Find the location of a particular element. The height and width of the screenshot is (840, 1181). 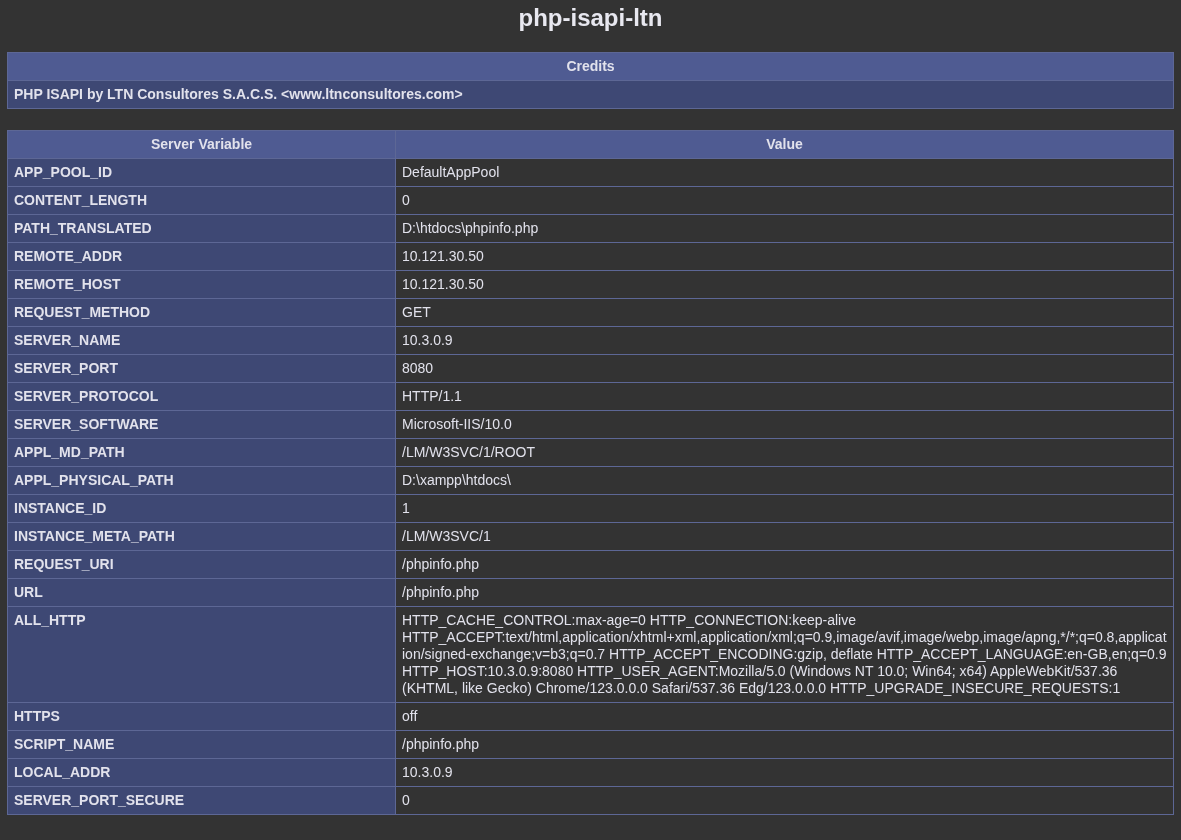

variable-name: REQUEST_METHOD is located at coordinates (201, 312).